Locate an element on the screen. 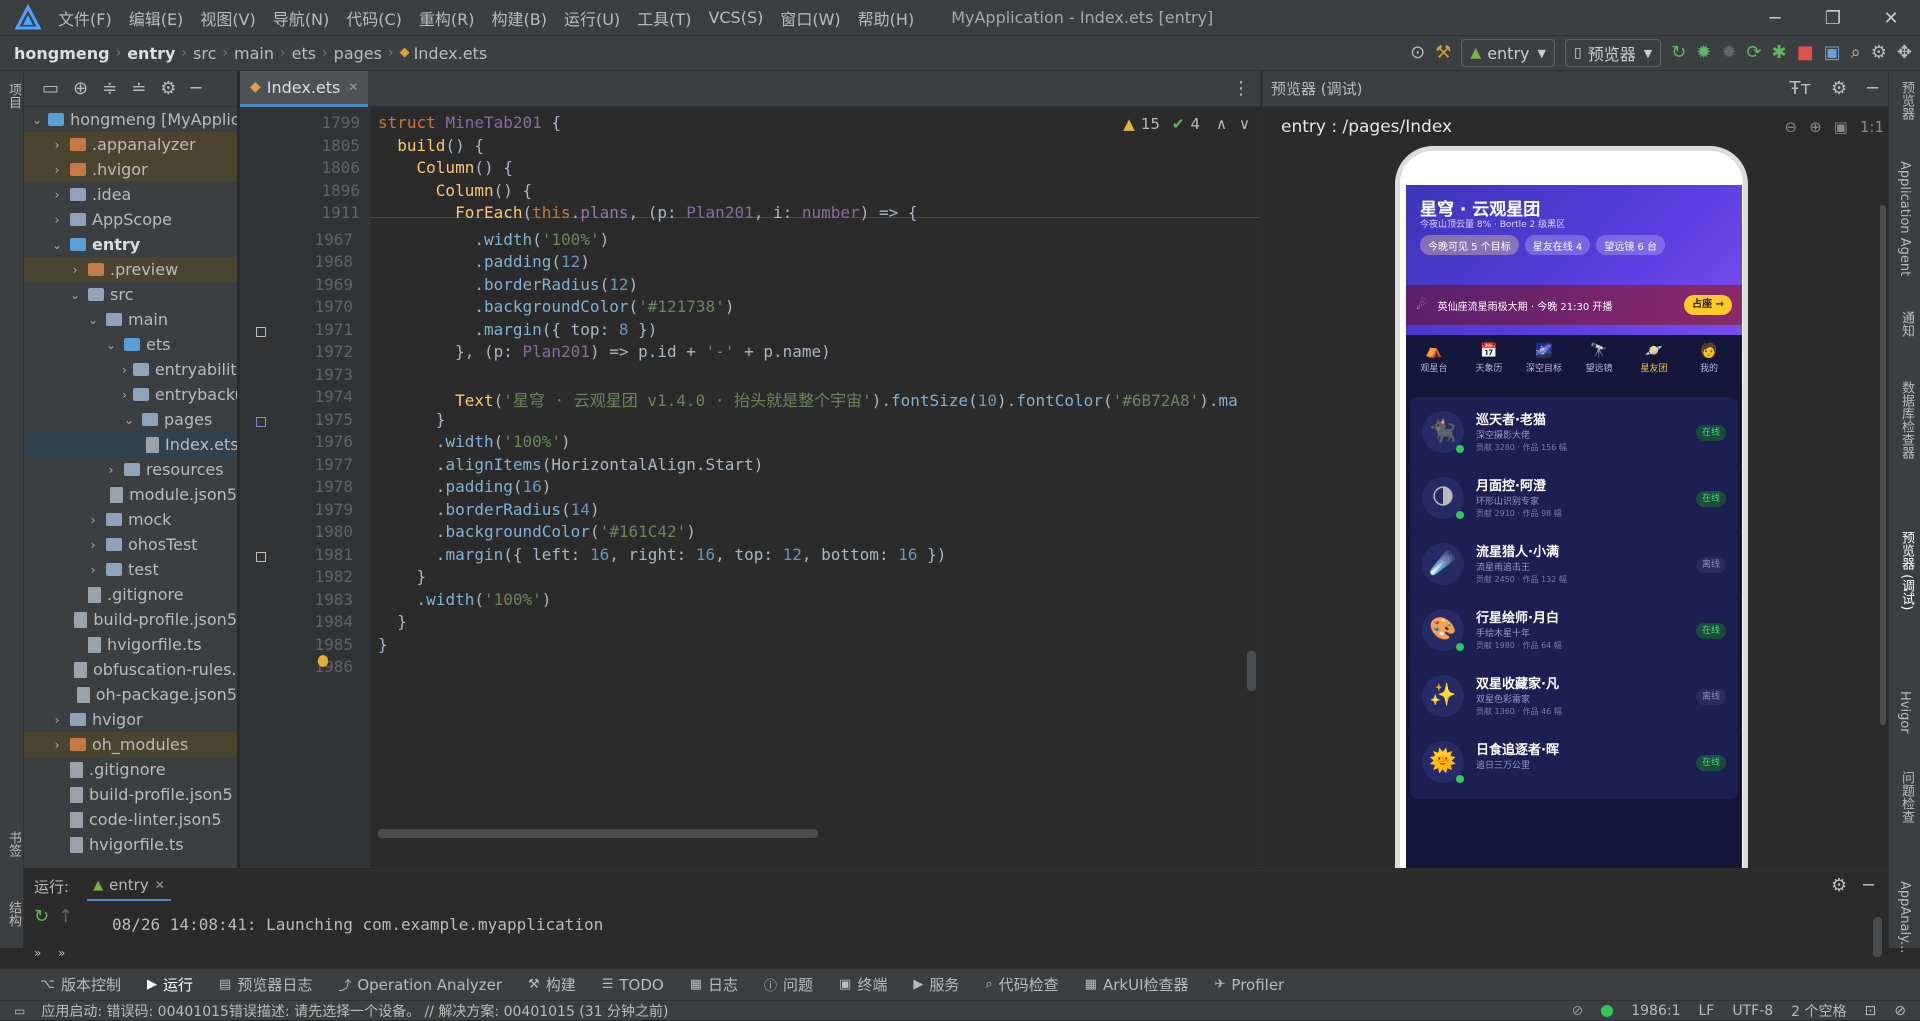  friend-card: 🌗 月面控·阿澄 环形山识别专家 贡献 2910 · 作品 98 幅在线 is located at coordinates (1574, 499).